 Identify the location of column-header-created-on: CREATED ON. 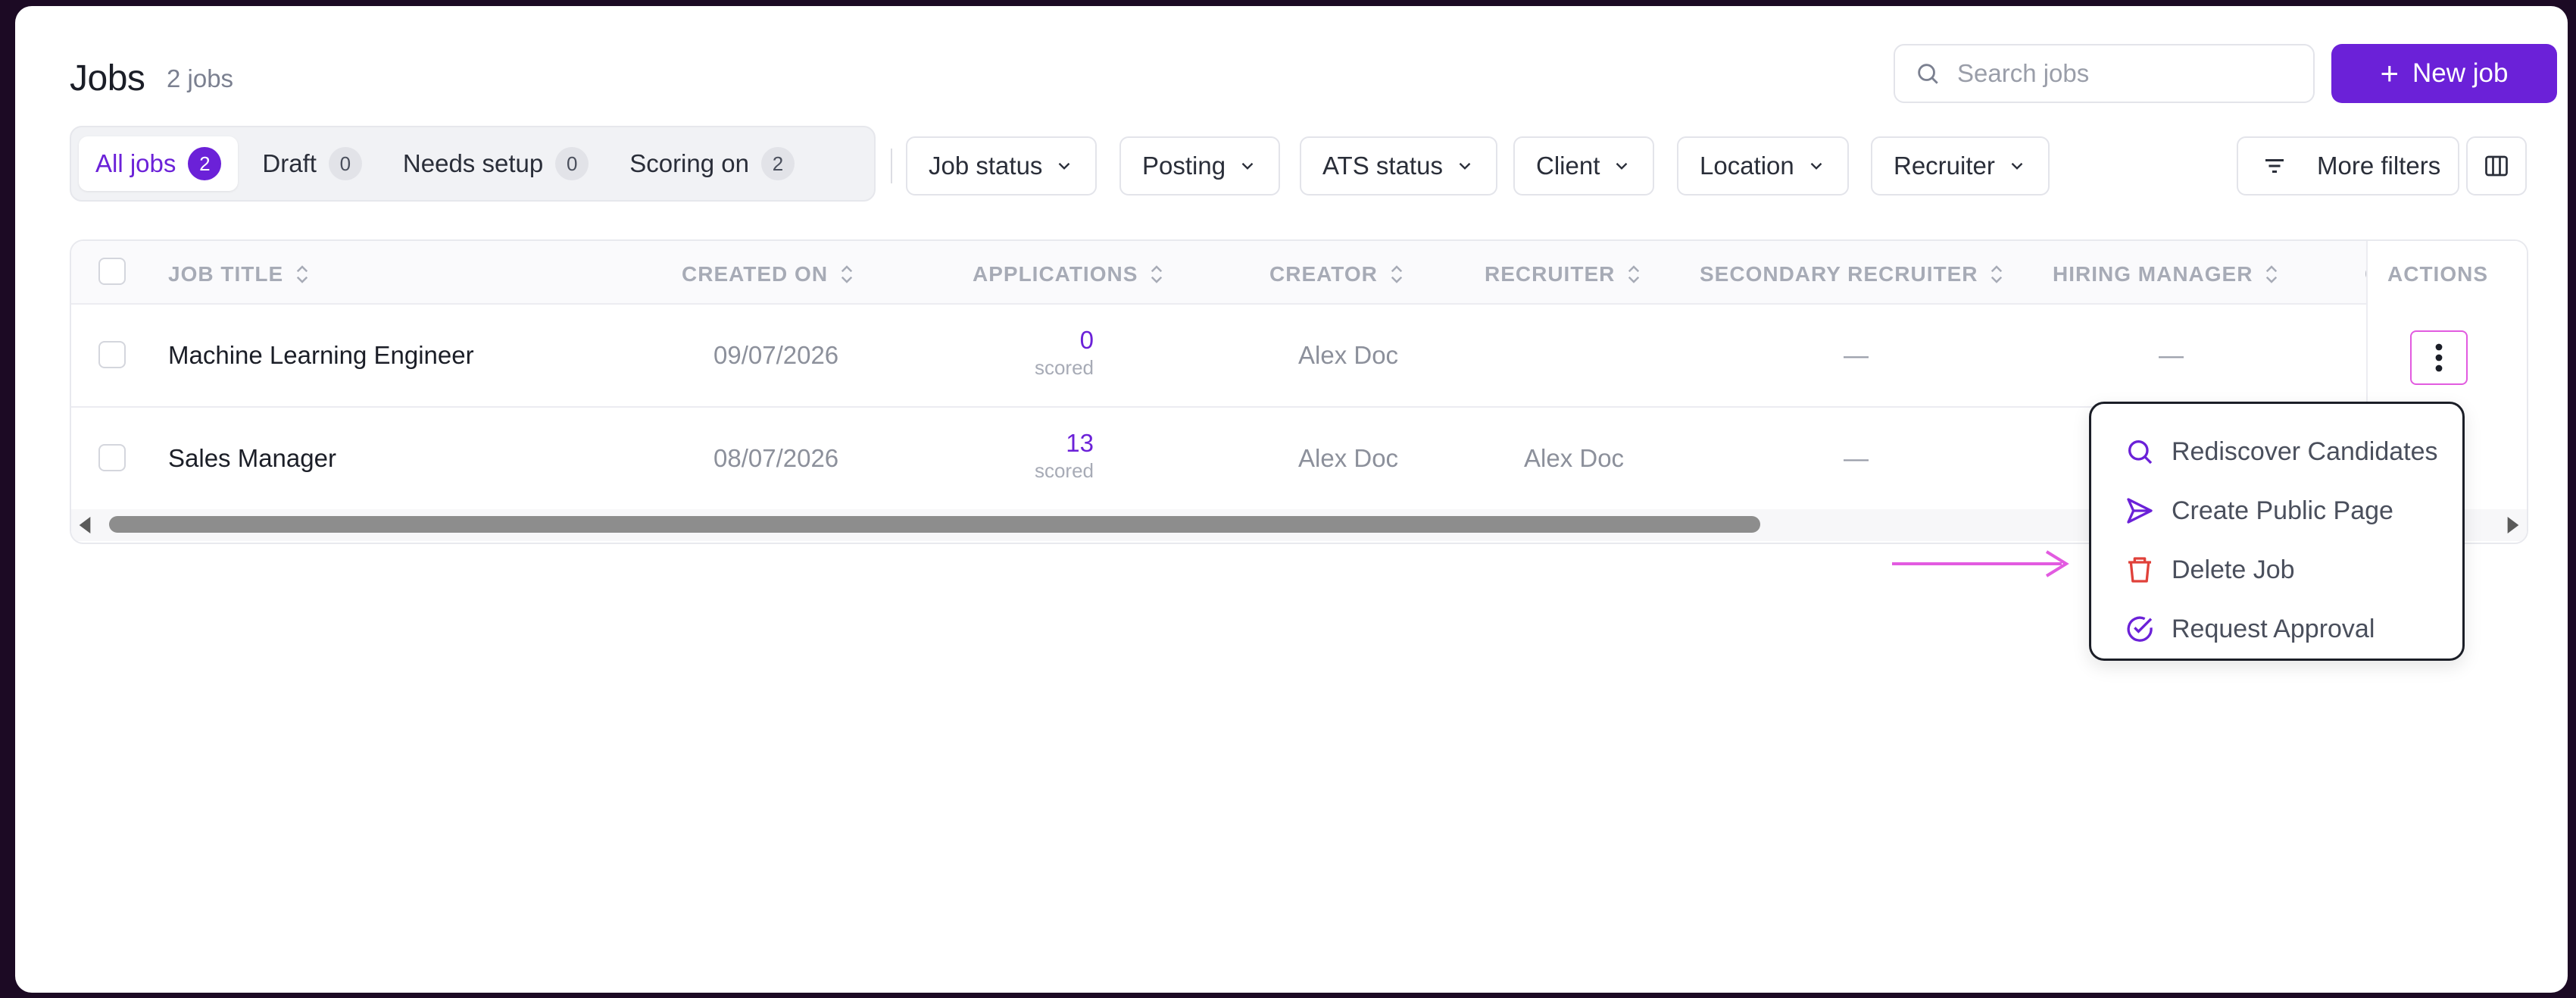
(768, 274).